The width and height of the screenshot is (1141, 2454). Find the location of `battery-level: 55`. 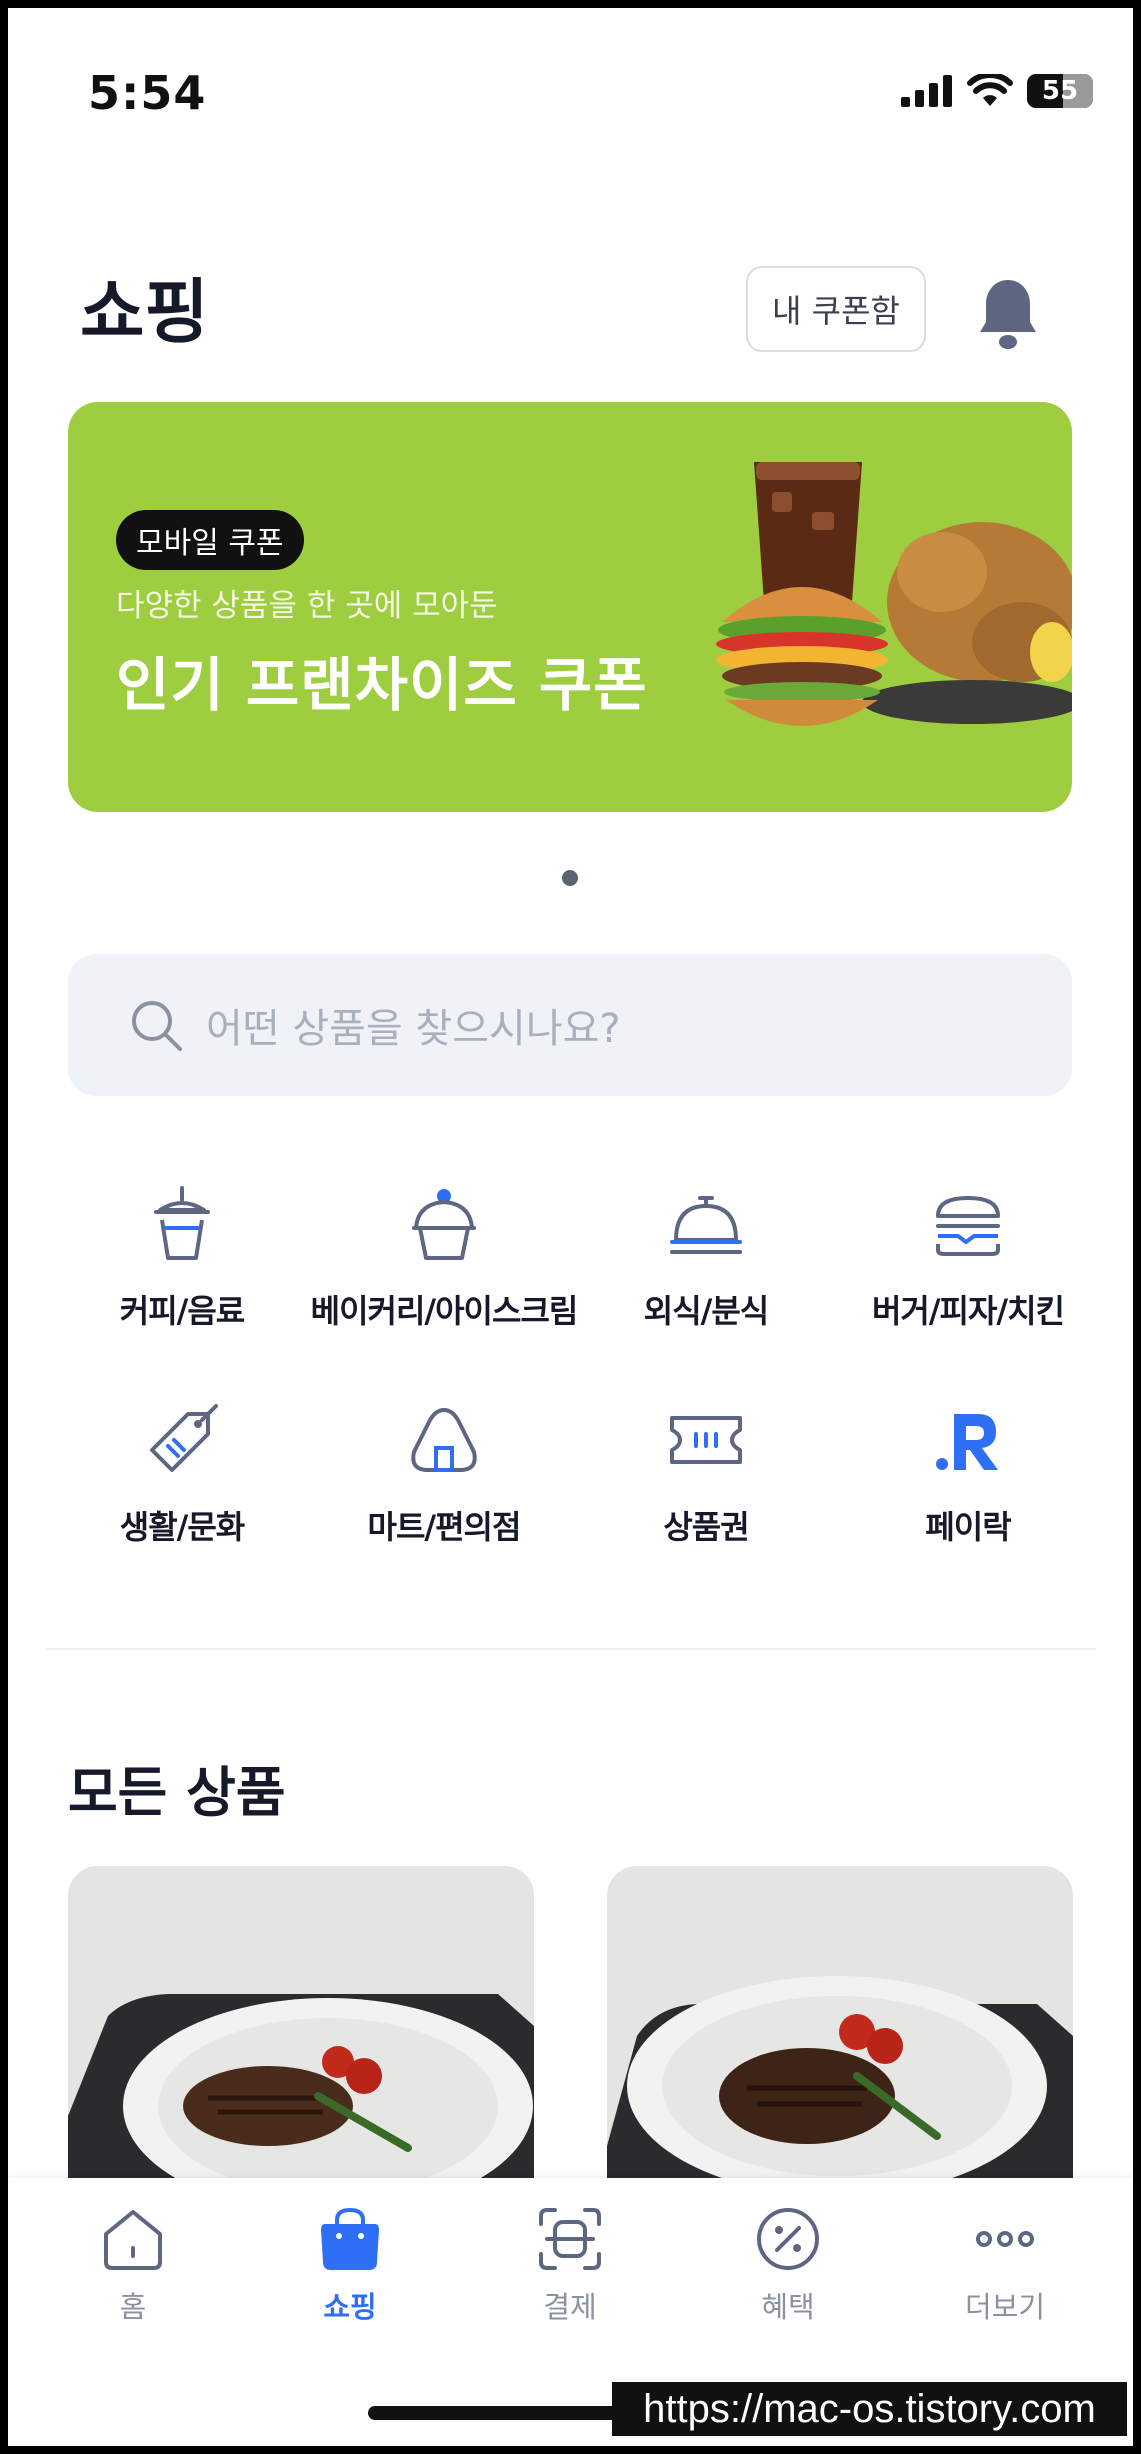

battery-level: 55 is located at coordinates (1060, 91).